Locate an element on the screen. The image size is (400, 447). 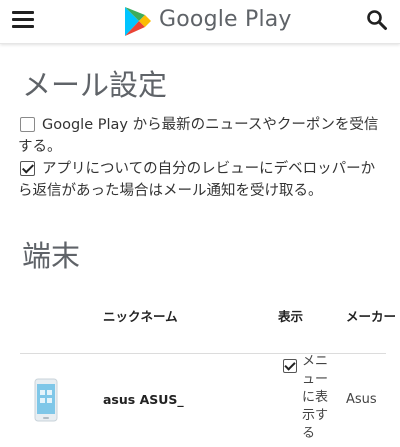
column-header-maker: メーカー is located at coordinates (371, 316).